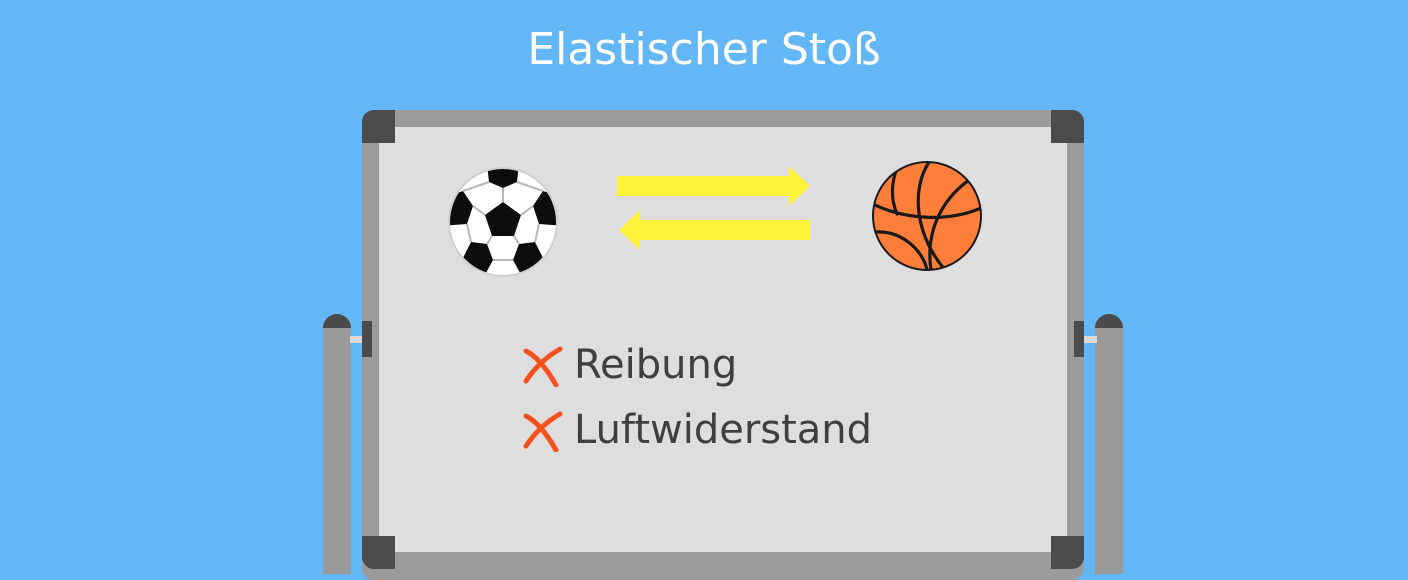  What do you see at coordinates (503, 222) in the screenshot?
I see `soccer-ball-icon` at bounding box center [503, 222].